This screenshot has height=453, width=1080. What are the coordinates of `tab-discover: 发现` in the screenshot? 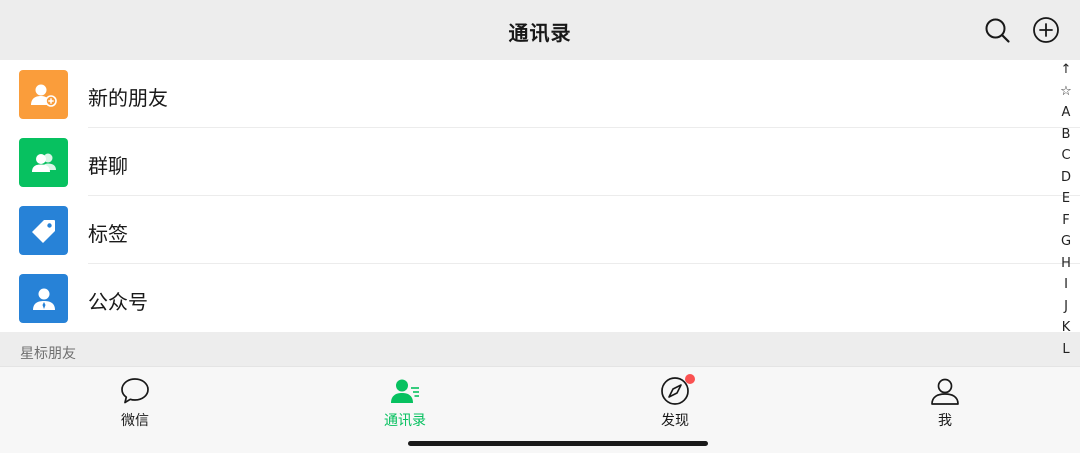 It's located at (675, 398).